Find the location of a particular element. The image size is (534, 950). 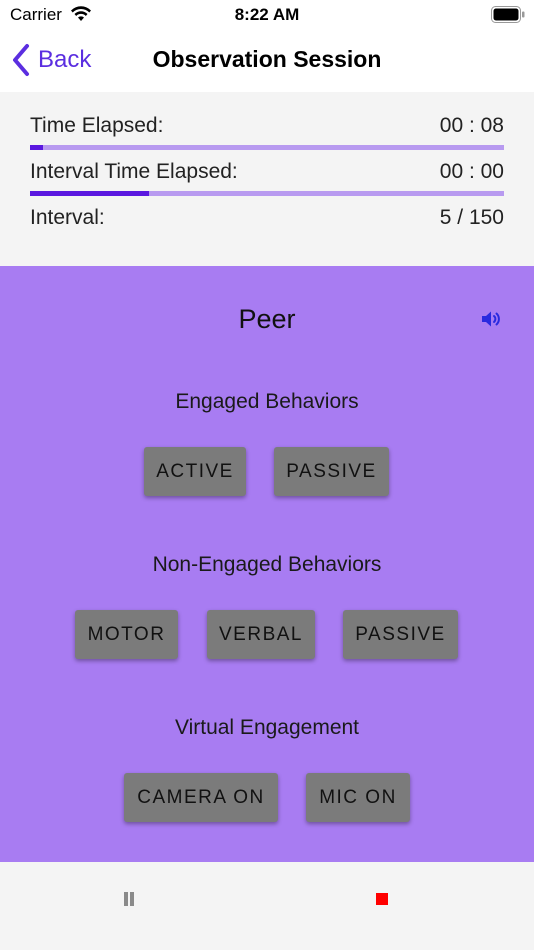

camera-on-button: CAMERA ON is located at coordinates (201, 797).